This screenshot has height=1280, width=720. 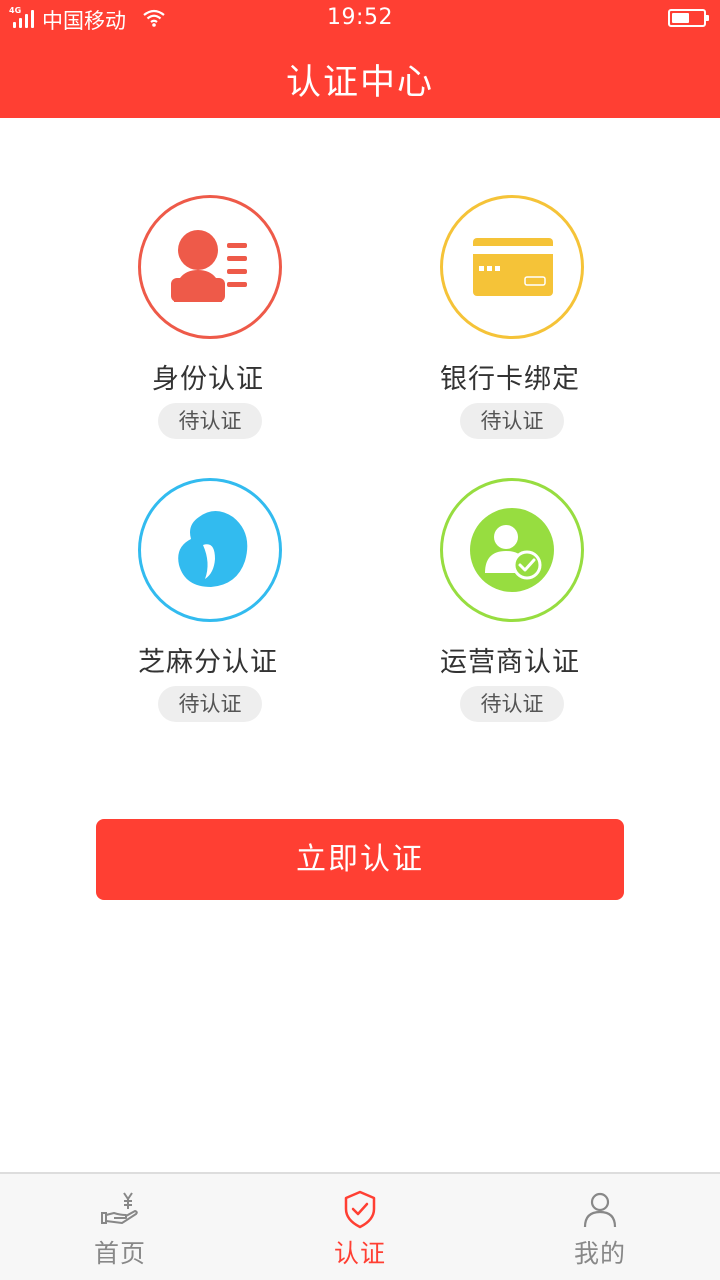 I want to click on bottom-tab-bar: 首页 认证 我的, so click(x=360, y=1226).